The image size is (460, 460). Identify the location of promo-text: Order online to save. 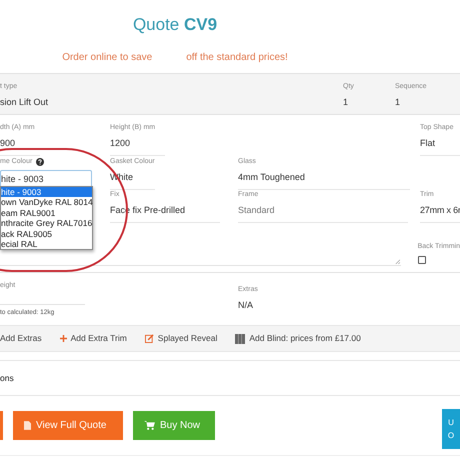
(107, 58).